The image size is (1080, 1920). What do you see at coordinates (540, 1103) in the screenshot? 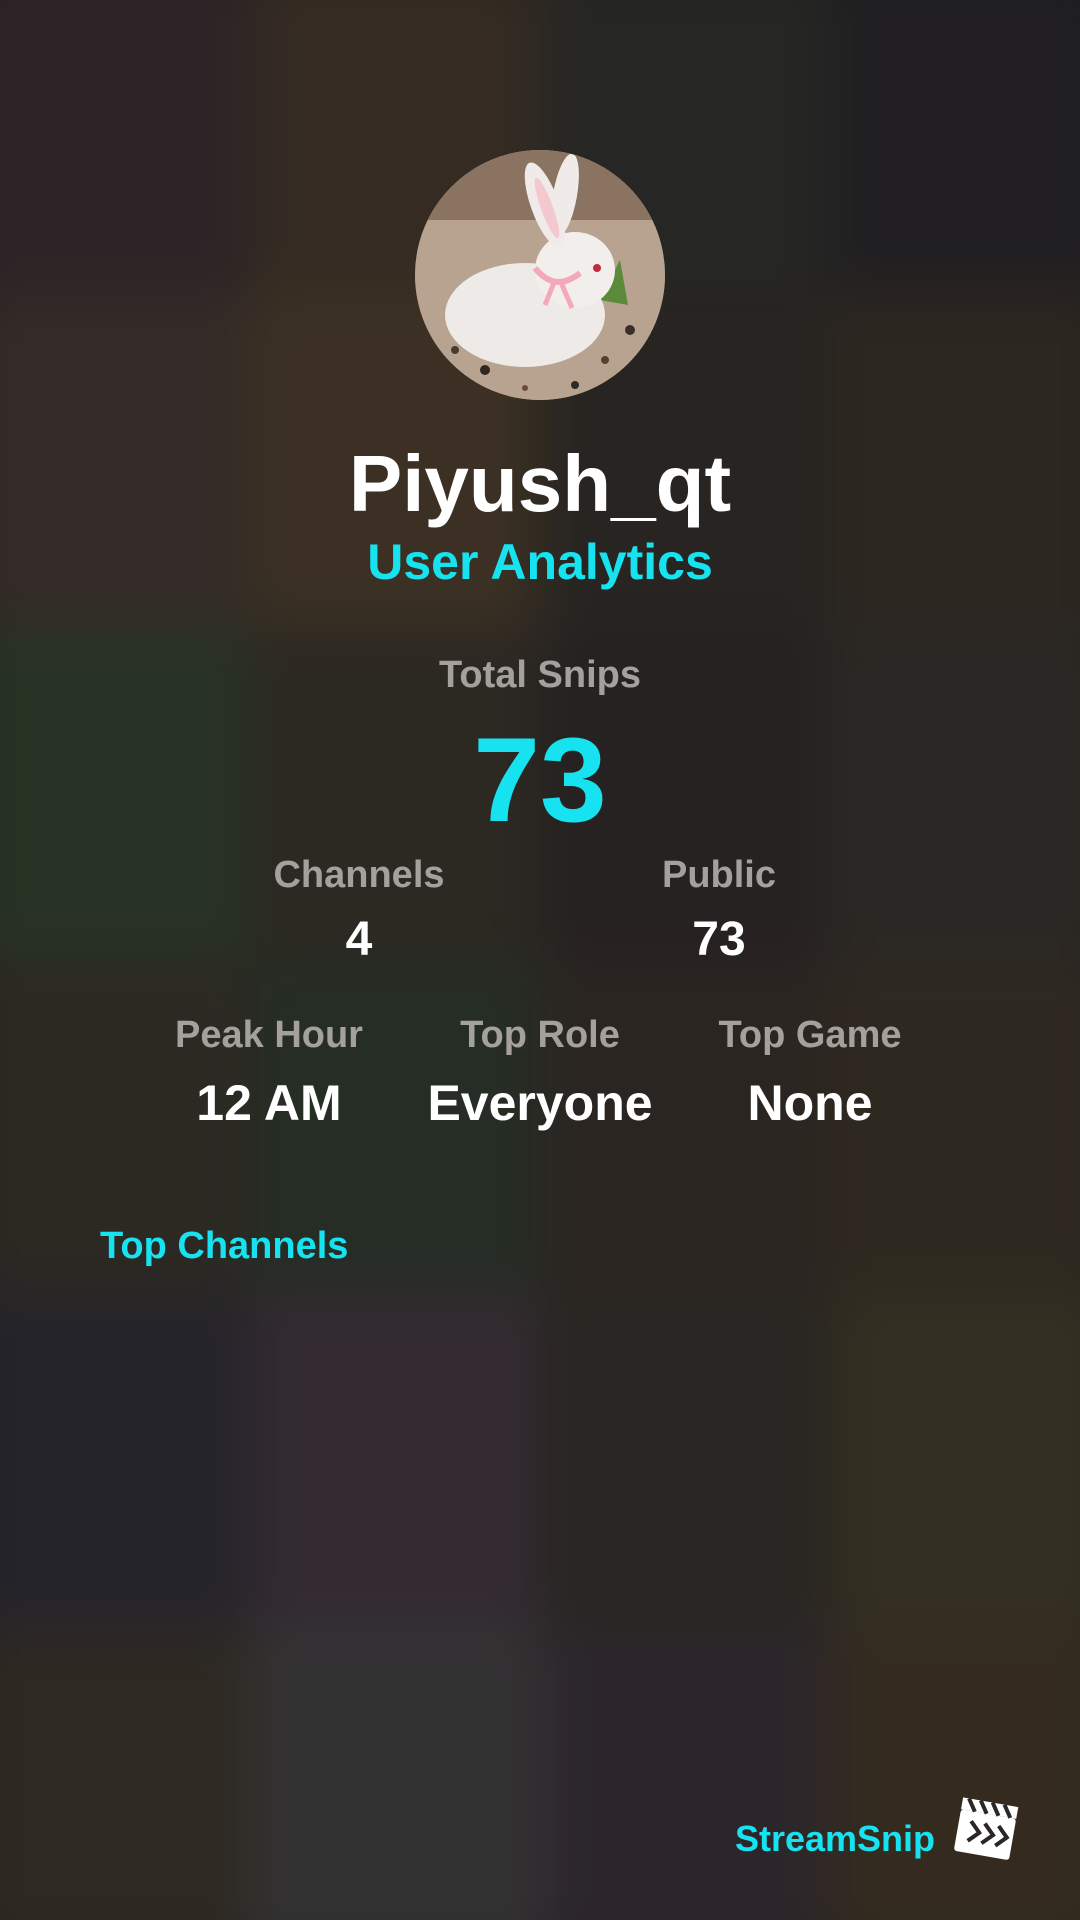
I see `top-role-value: Everyone` at bounding box center [540, 1103].